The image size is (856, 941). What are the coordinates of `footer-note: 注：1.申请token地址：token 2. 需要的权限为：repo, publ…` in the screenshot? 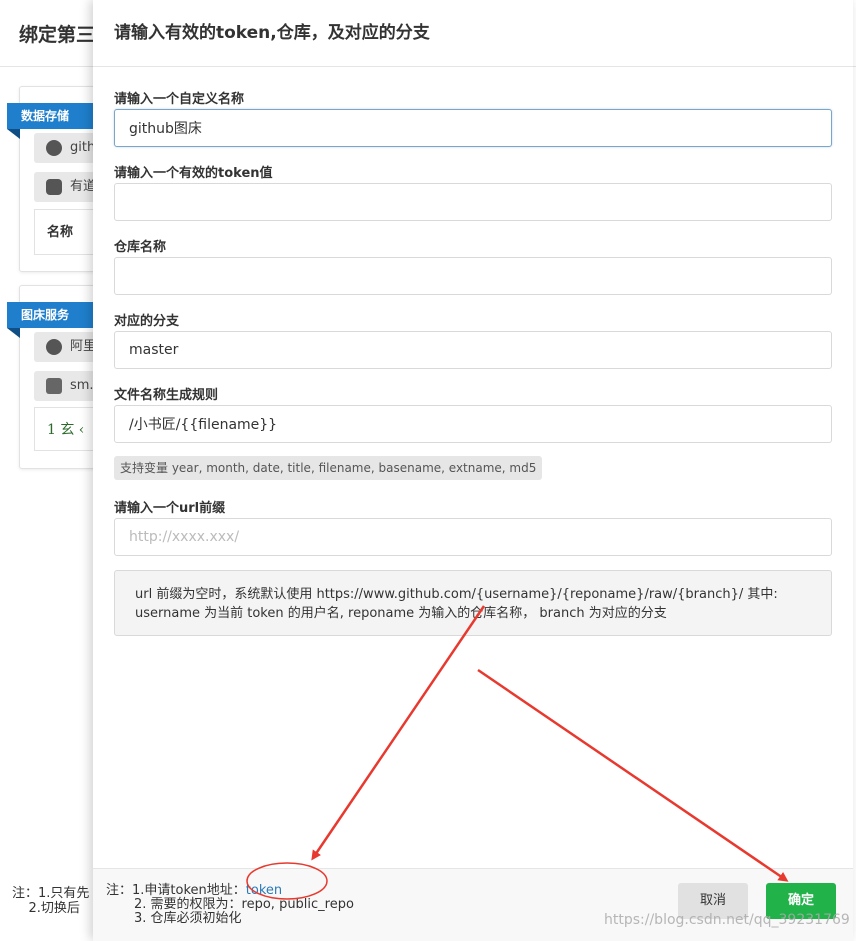 It's located at (230, 905).